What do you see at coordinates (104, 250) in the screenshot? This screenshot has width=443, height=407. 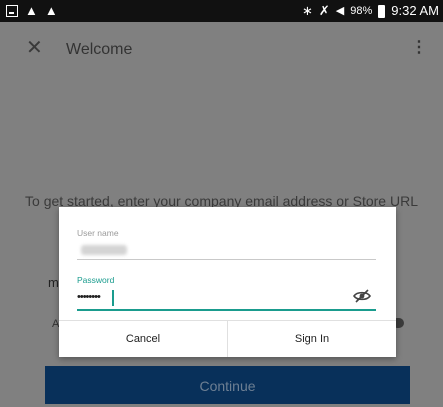 I see `username-field` at bounding box center [104, 250].